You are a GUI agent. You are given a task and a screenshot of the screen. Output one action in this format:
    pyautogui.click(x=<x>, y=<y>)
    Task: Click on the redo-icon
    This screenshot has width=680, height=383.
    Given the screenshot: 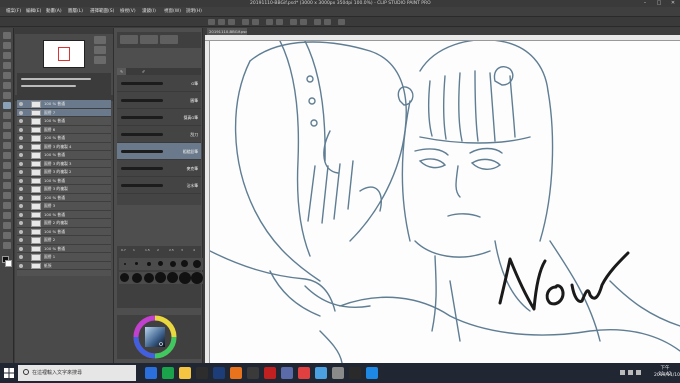 What is the action you would take?
    pyautogui.click(x=255, y=22)
    